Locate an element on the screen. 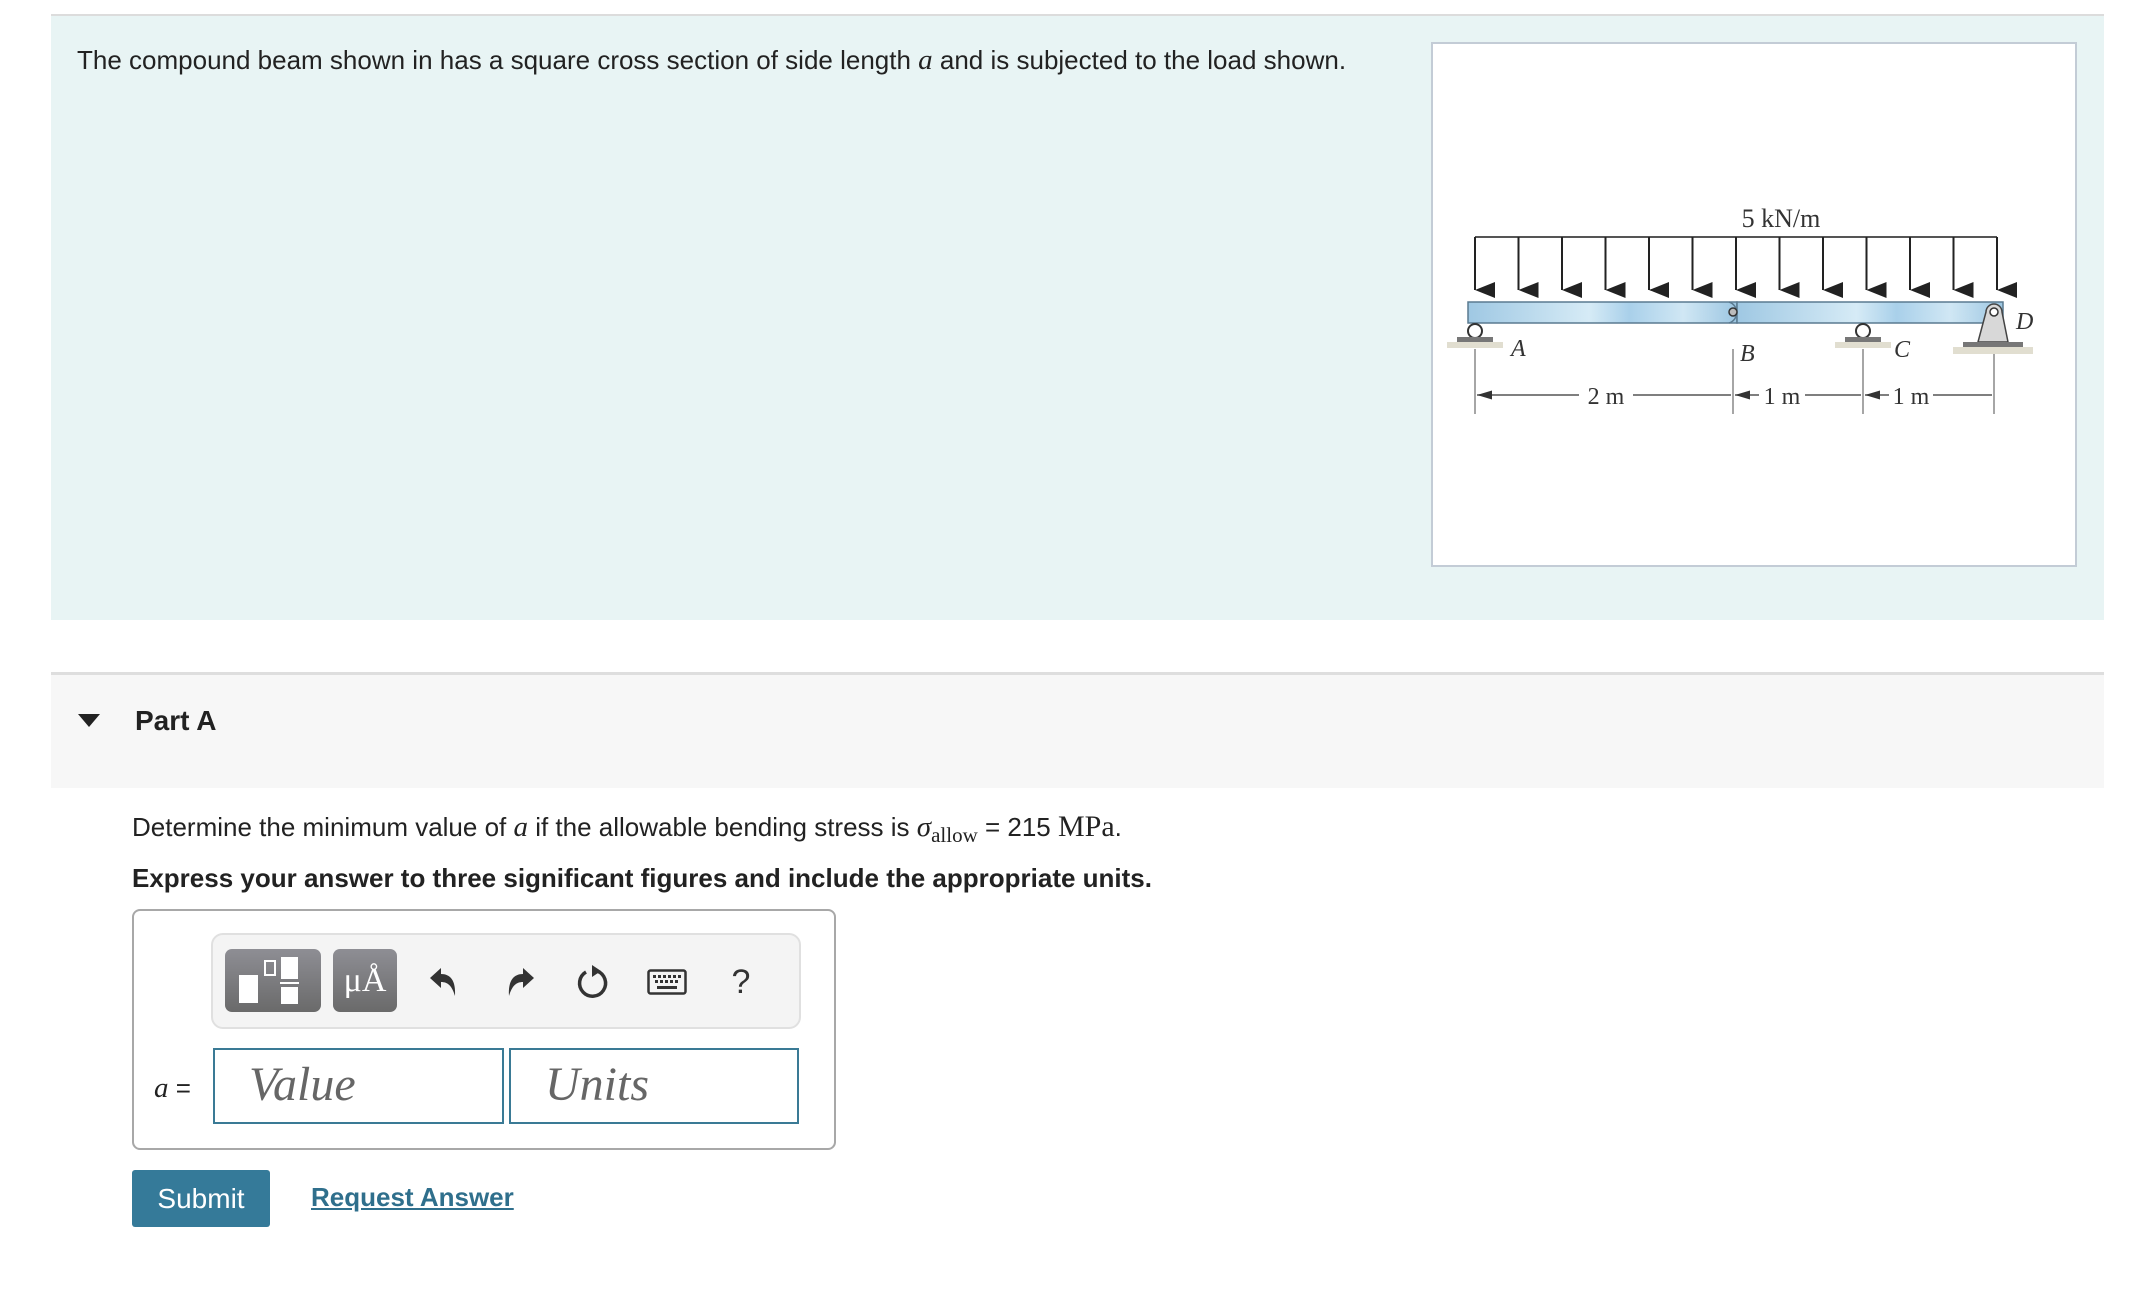 This screenshot has width=2141, height=1289. request-answer-link: Request Answer is located at coordinates (412, 1197).